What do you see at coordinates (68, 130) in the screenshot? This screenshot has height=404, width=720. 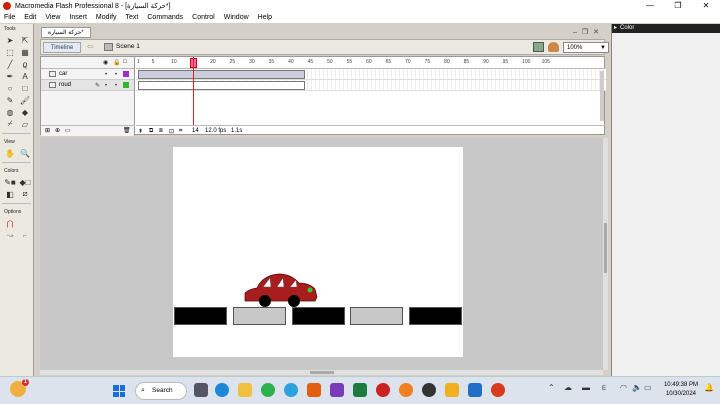 I see `add-folder-icon: ▭` at bounding box center [68, 130].